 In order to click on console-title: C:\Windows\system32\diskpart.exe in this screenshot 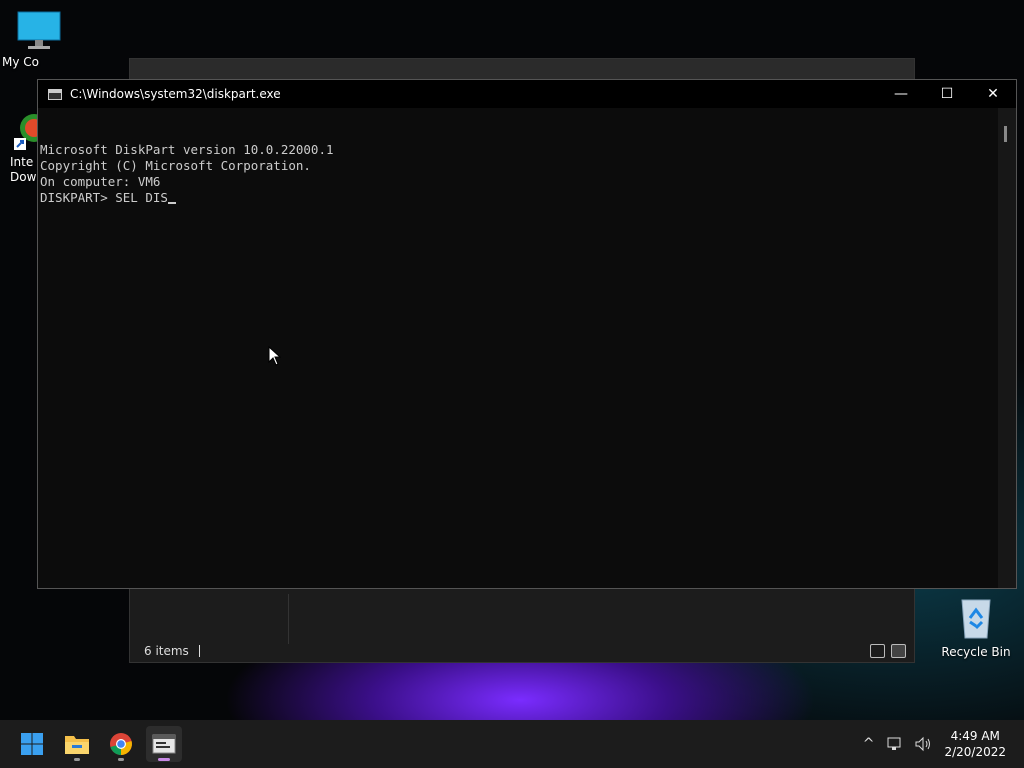, I will do `click(175, 94)`.